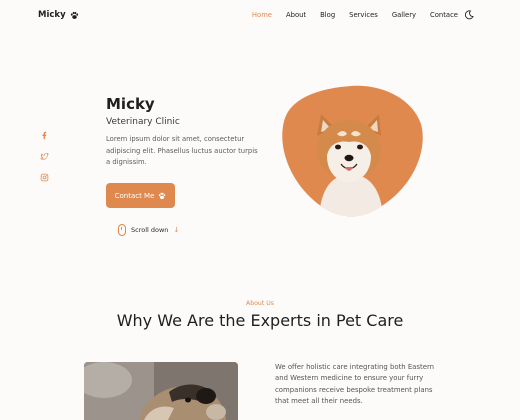 This screenshot has height=420, width=520. I want to click on hero-dog-image, so click(352, 151).